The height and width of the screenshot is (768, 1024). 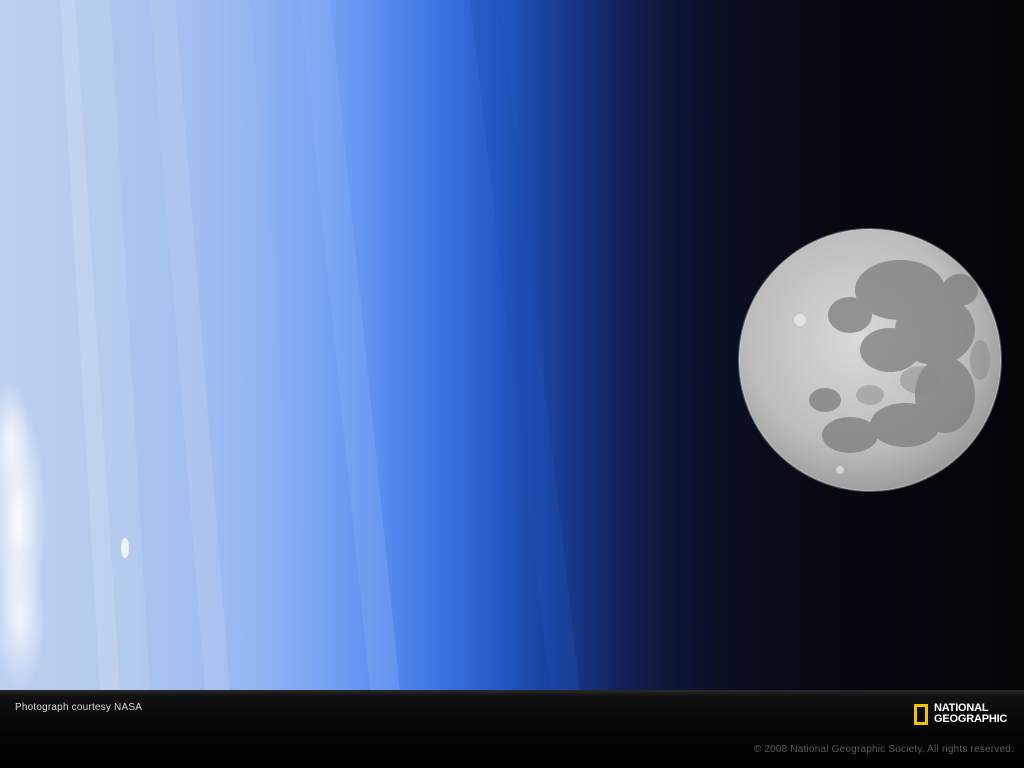 I want to click on national-geographic-logo: NATIONAL GEOGRAPHIC, so click(x=960, y=714).